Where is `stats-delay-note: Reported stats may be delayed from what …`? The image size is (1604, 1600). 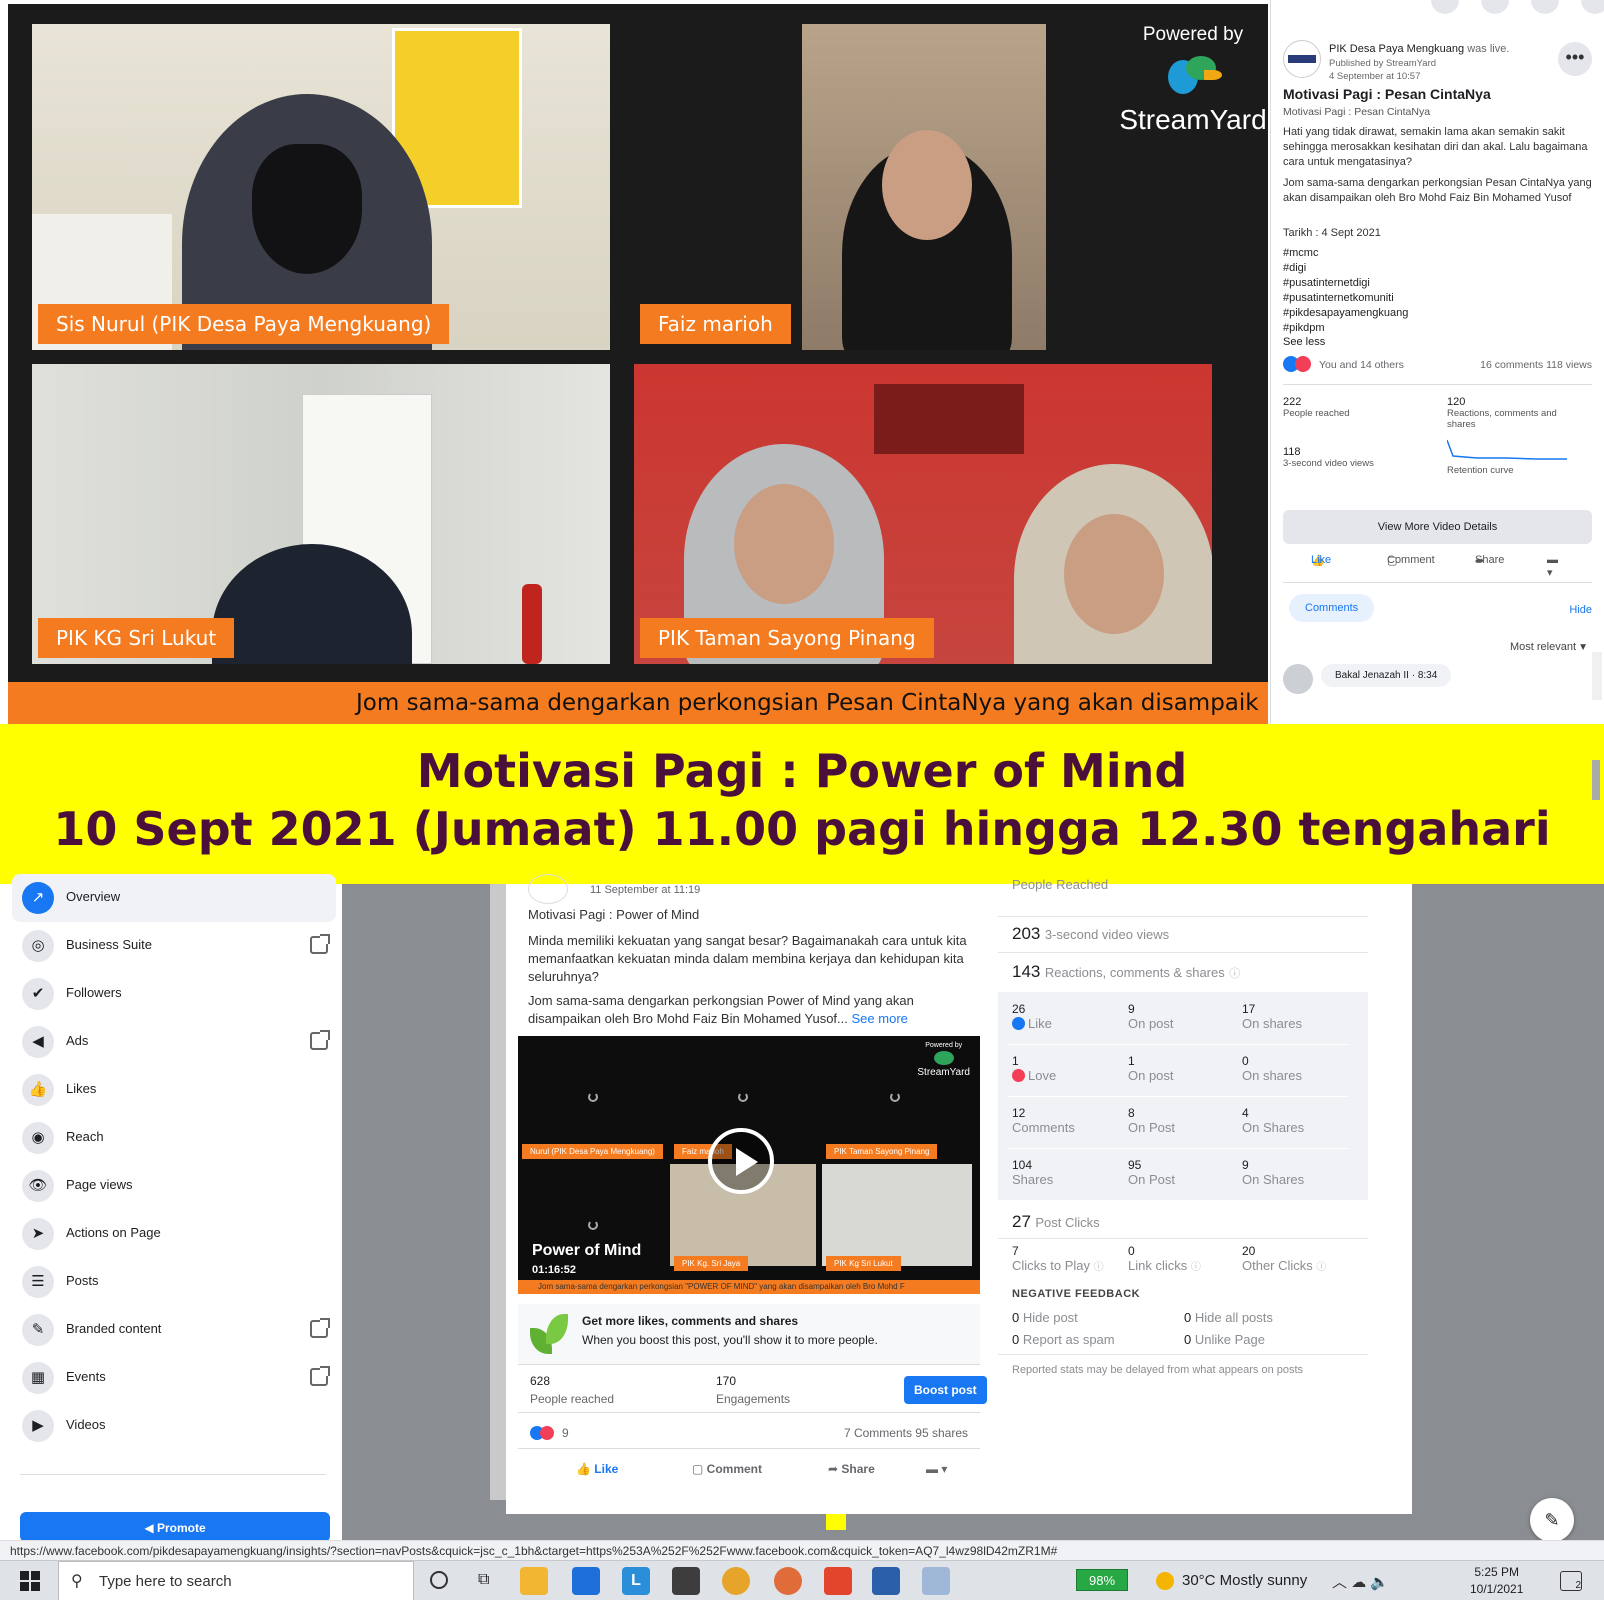 stats-delay-note: Reported stats may be delayed from what … is located at coordinates (1158, 1370).